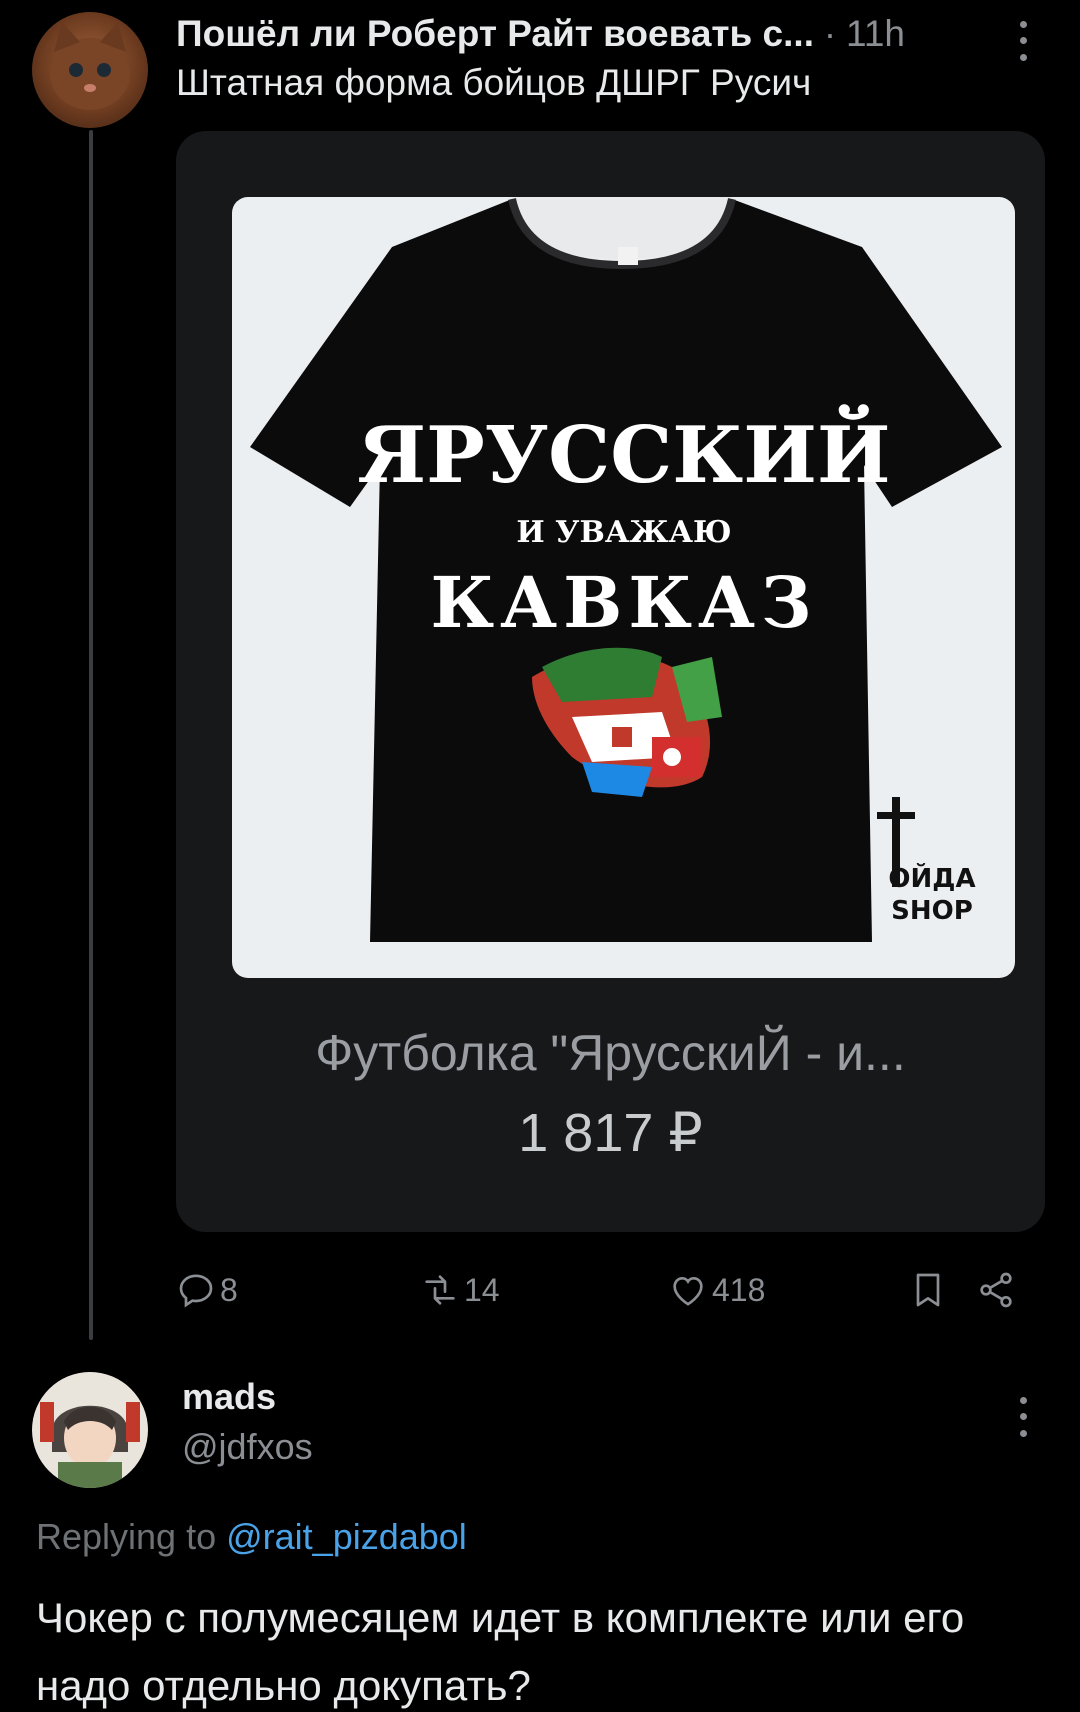 This screenshot has width=1080, height=1712. Describe the element at coordinates (247, 1447) in the screenshot. I see `reply-author-handle: @jdfxos` at that location.